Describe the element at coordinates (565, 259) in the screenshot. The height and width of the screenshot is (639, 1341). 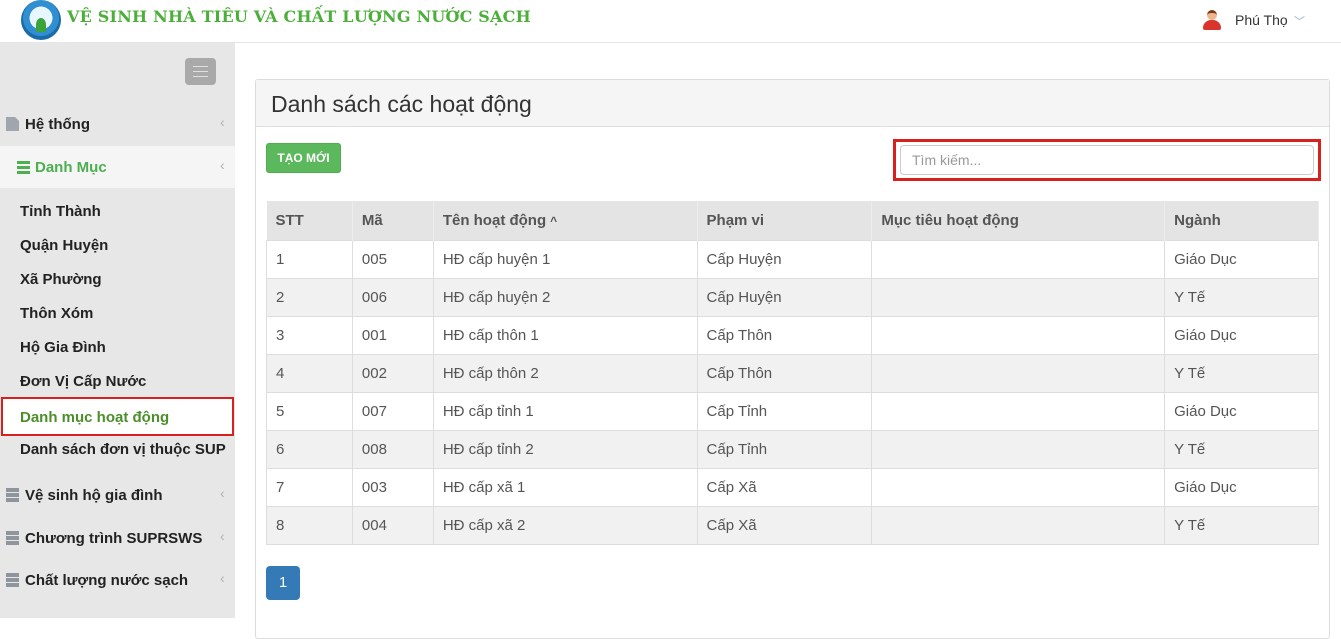
I see `cell-ten-hoat-dong: HĐ cấp huyện 1` at that location.